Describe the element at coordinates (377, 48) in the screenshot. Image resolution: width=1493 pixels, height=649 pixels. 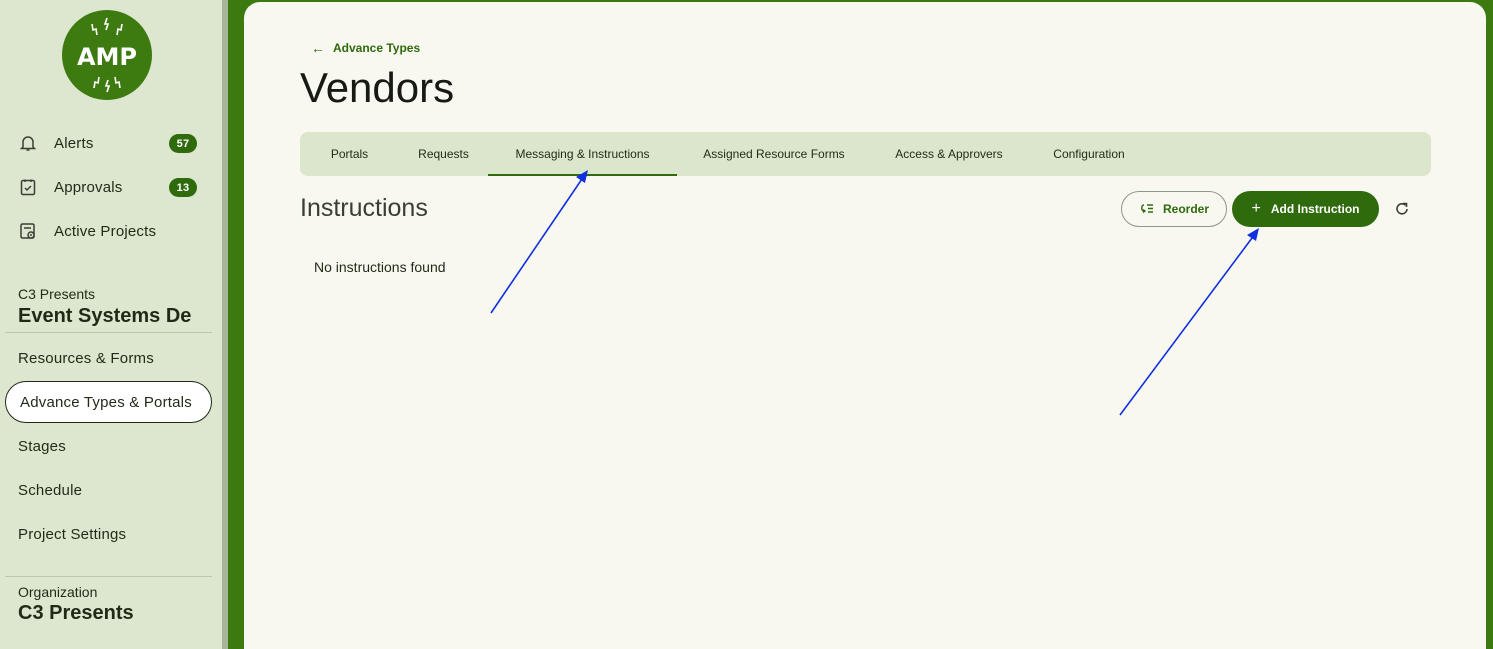
I see `back-link-label: Advance Types` at that location.